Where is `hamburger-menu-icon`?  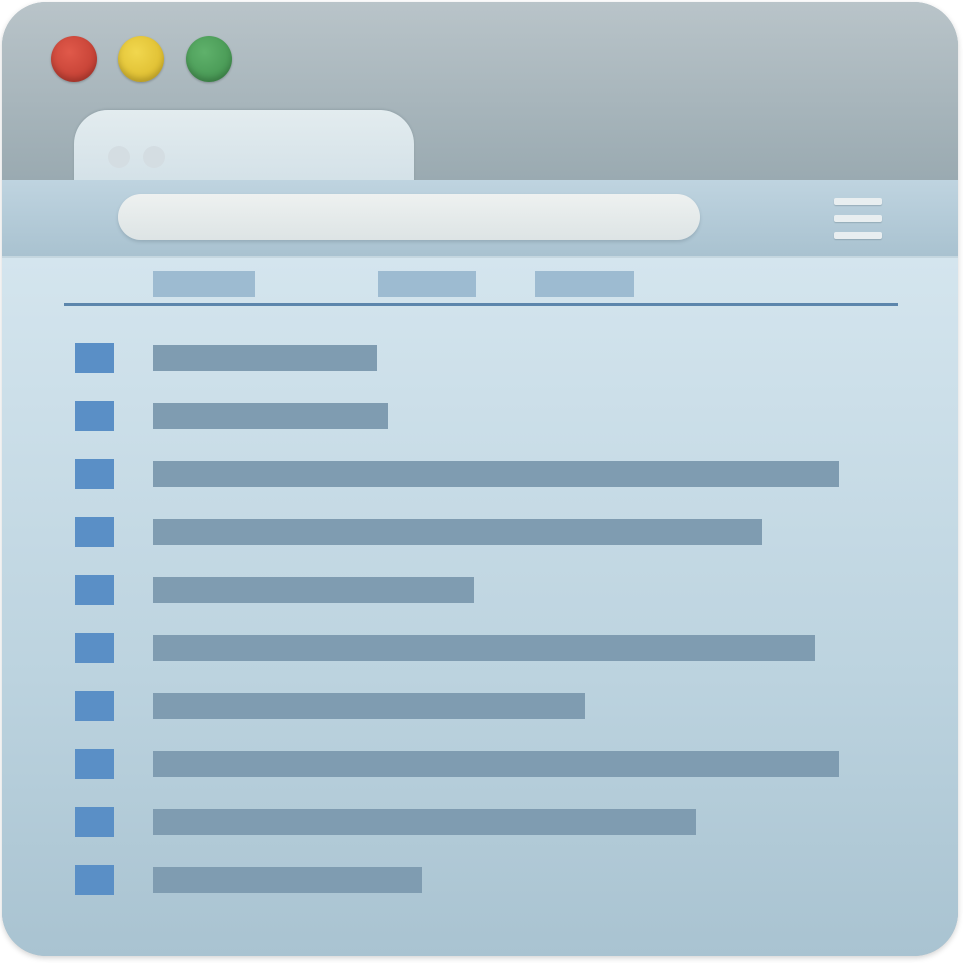
hamburger-menu-icon is located at coordinates (858, 220).